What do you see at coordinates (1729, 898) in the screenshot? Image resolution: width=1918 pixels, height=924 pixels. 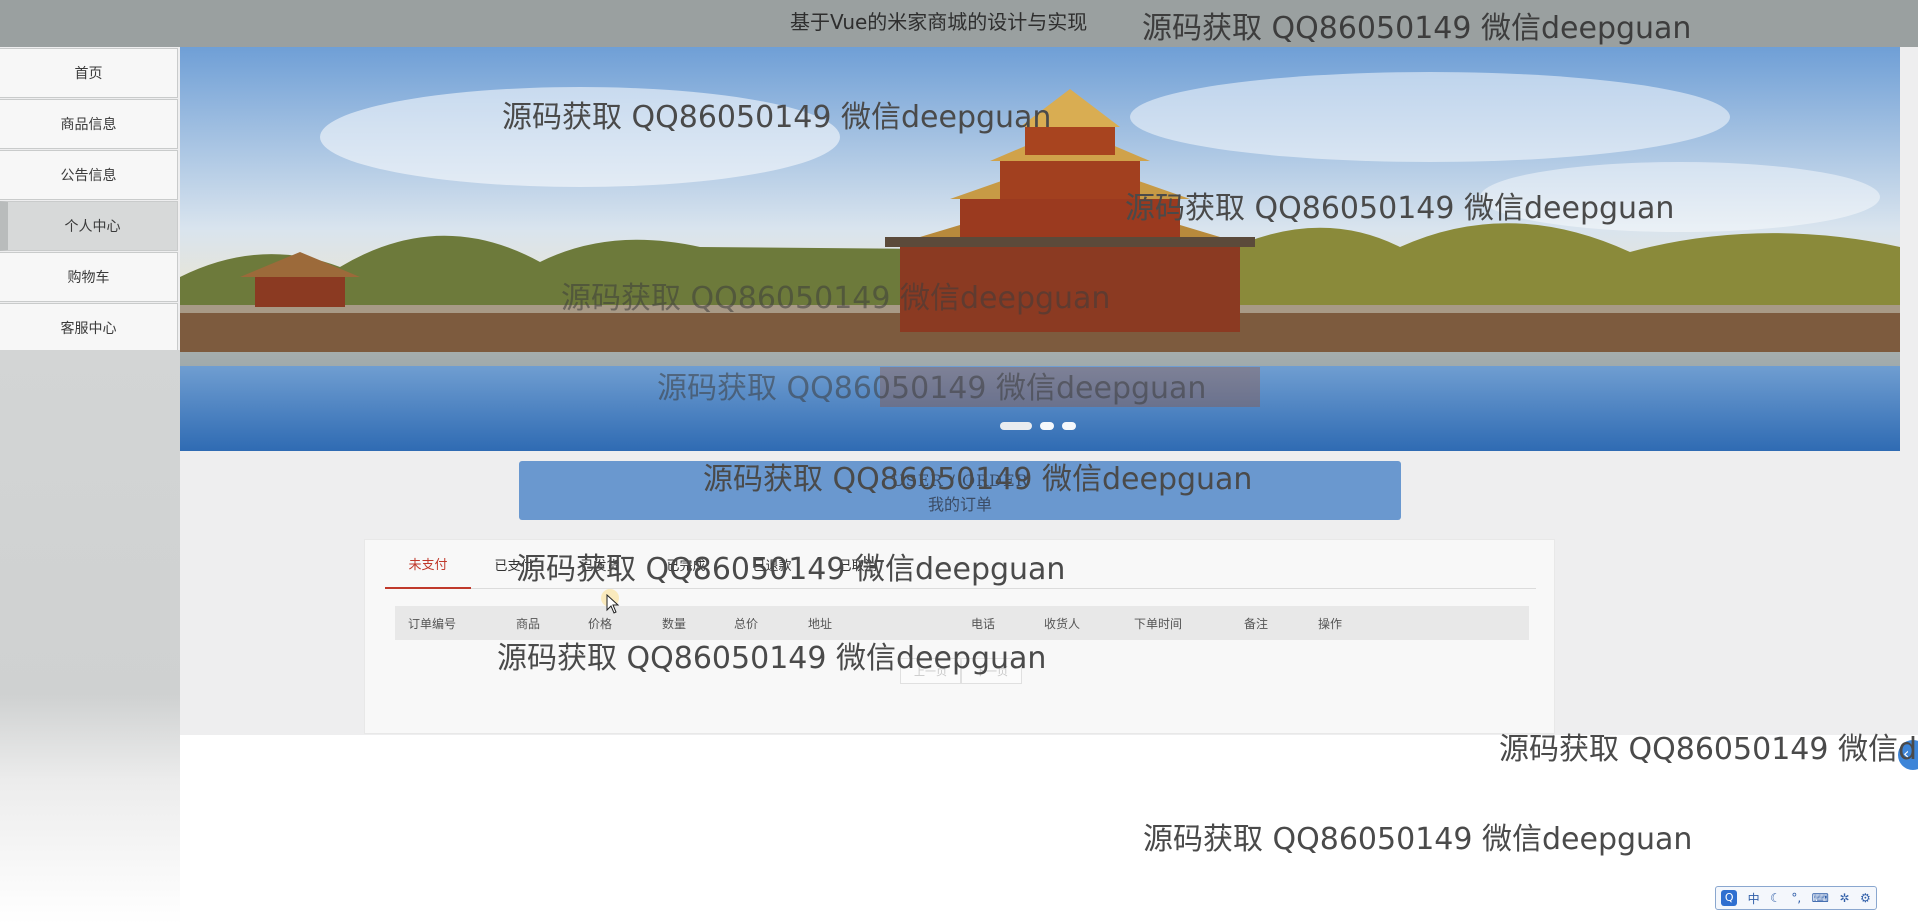 I see `ime-logo-icon: Q` at bounding box center [1729, 898].